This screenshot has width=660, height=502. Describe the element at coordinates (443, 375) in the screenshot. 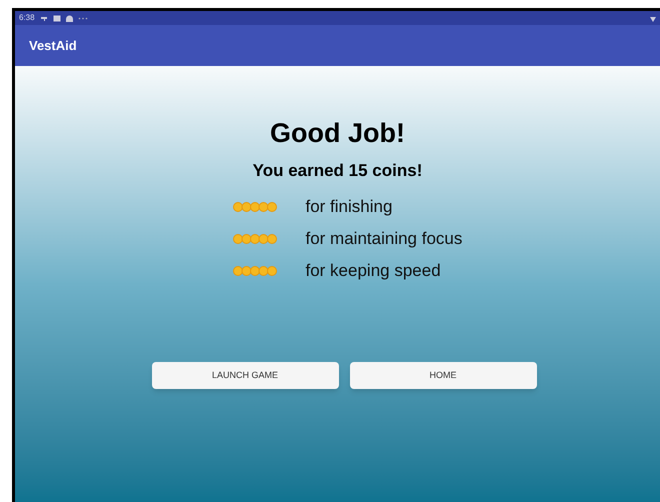

I see `action-button: HOME` at that location.